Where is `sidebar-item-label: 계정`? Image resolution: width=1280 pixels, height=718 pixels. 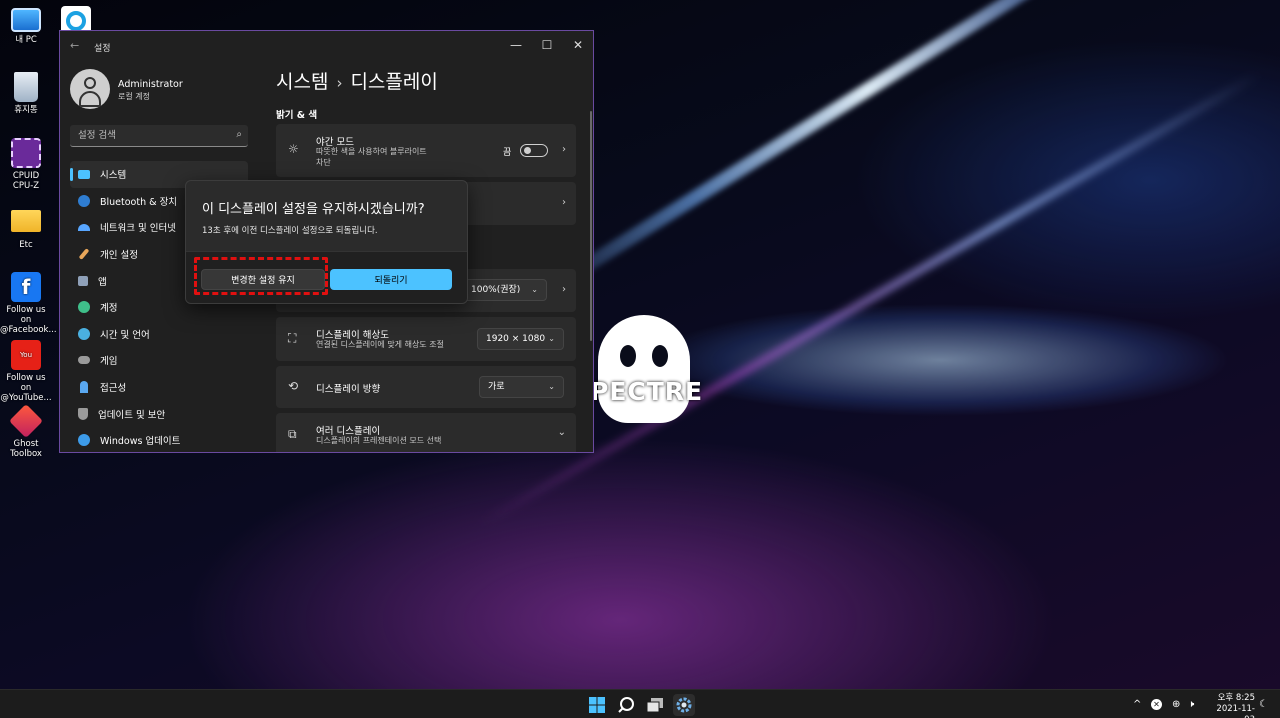
sidebar-item-label: 계정 is located at coordinates (109, 309).